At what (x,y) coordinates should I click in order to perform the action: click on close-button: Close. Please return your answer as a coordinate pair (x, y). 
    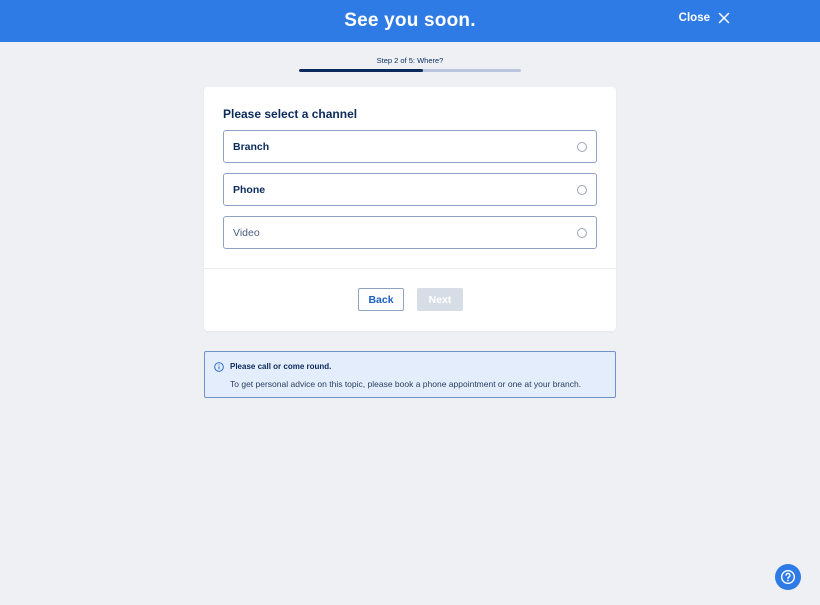
    Looking at the image, I should click on (704, 18).